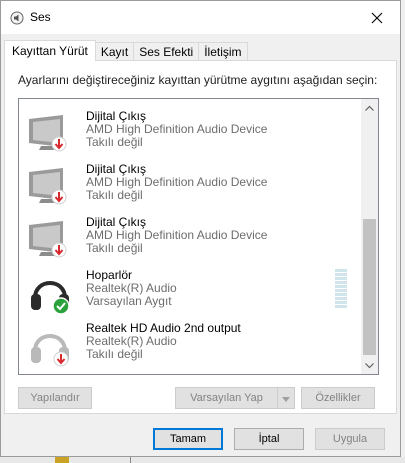  Describe the element at coordinates (129, 301) in the screenshot. I see `device-status: Varsayılan Aygıt` at that location.